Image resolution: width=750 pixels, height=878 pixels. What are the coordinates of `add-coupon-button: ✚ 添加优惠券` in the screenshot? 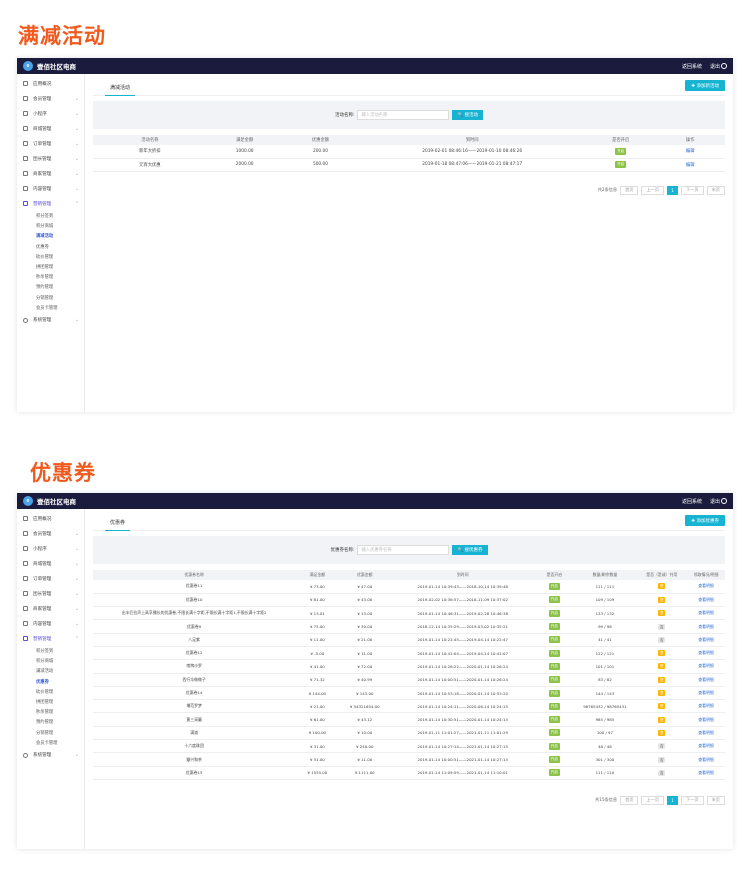 It's located at (705, 520).